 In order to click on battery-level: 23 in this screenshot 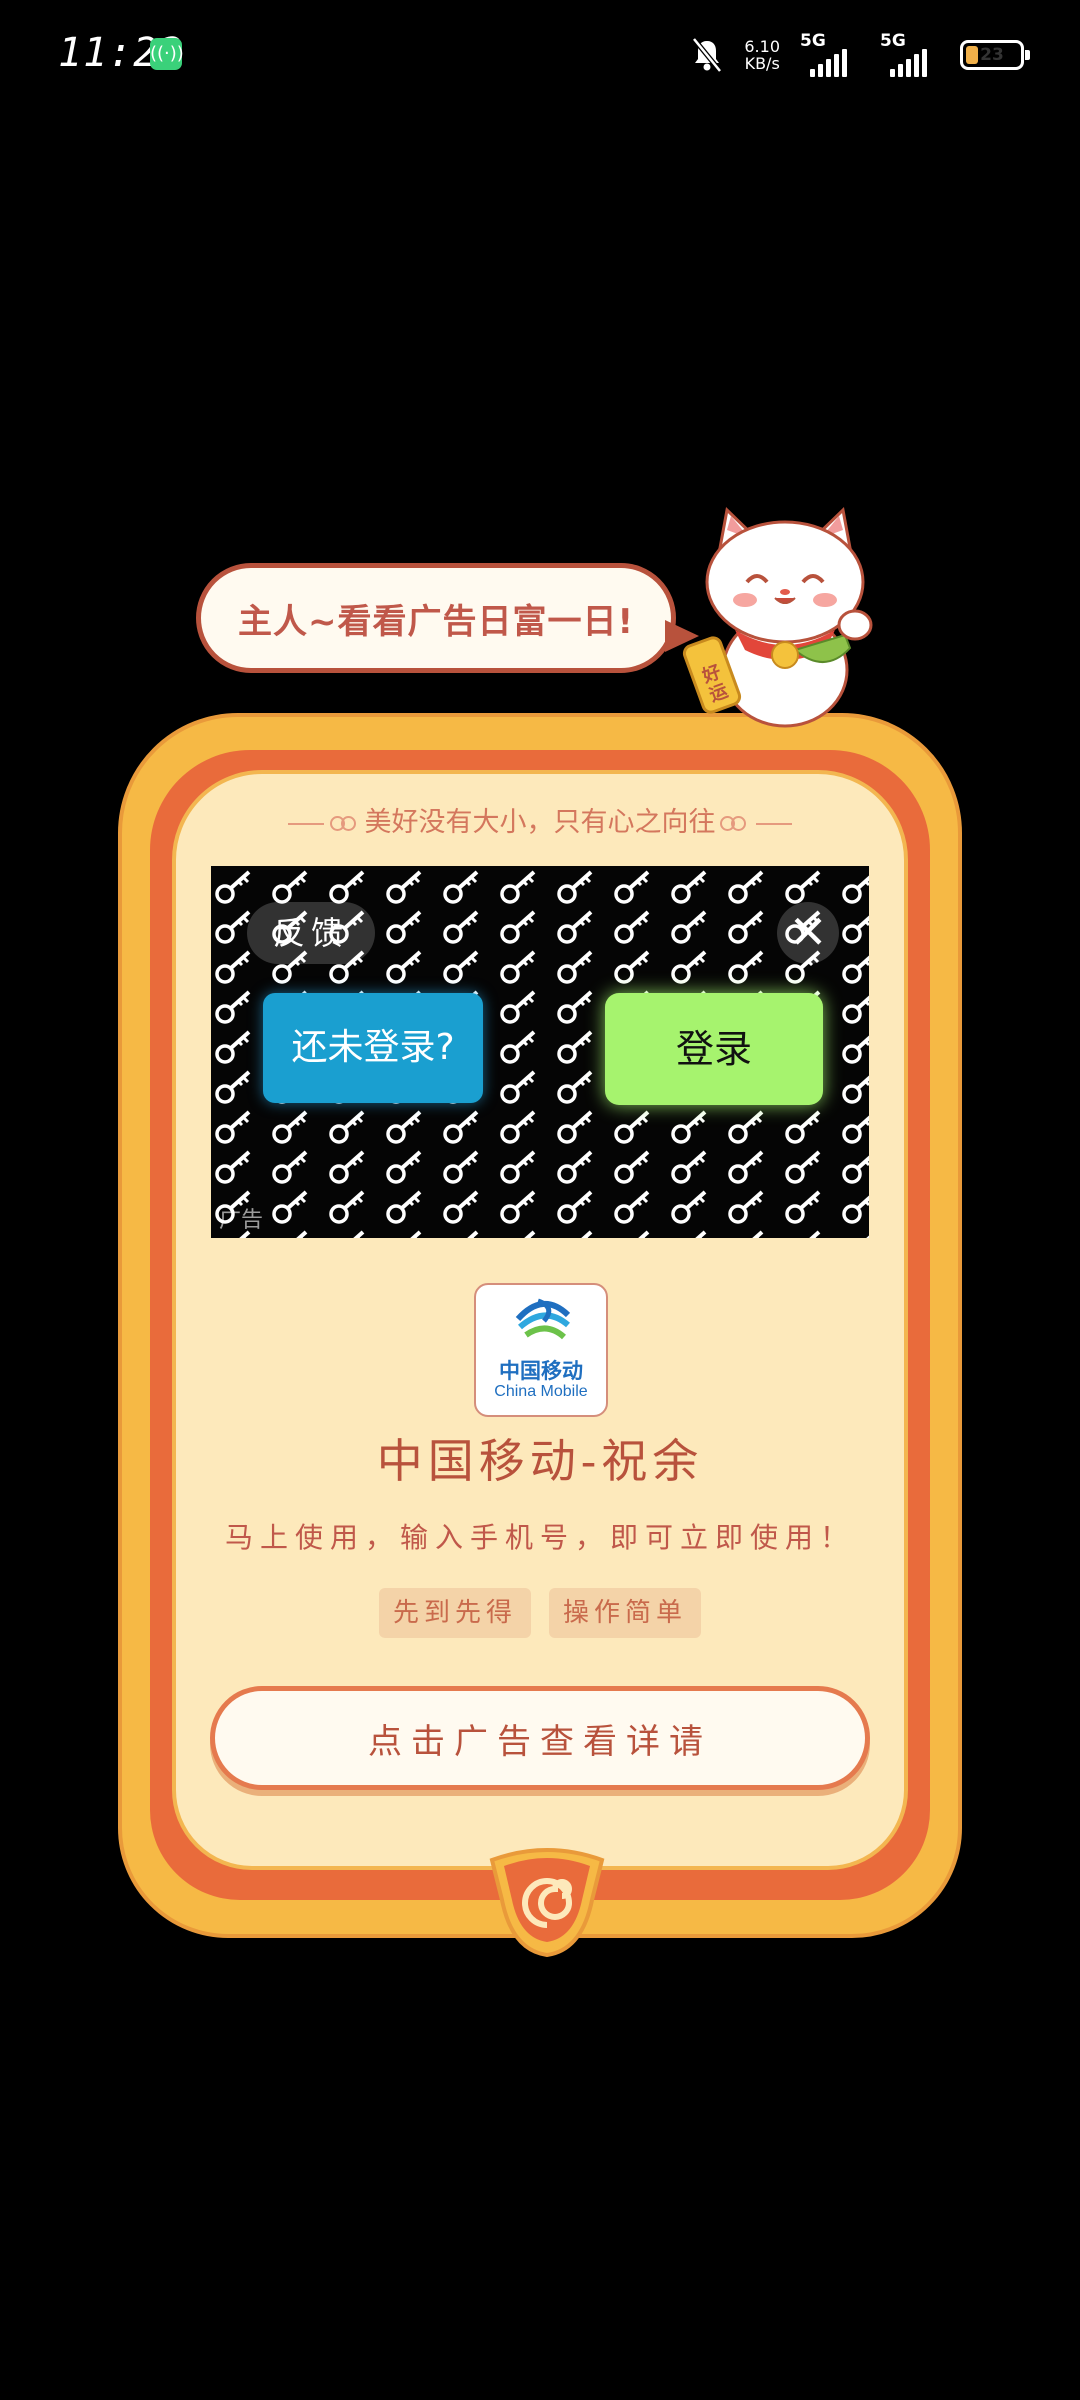, I will do `click(992, 55)`.